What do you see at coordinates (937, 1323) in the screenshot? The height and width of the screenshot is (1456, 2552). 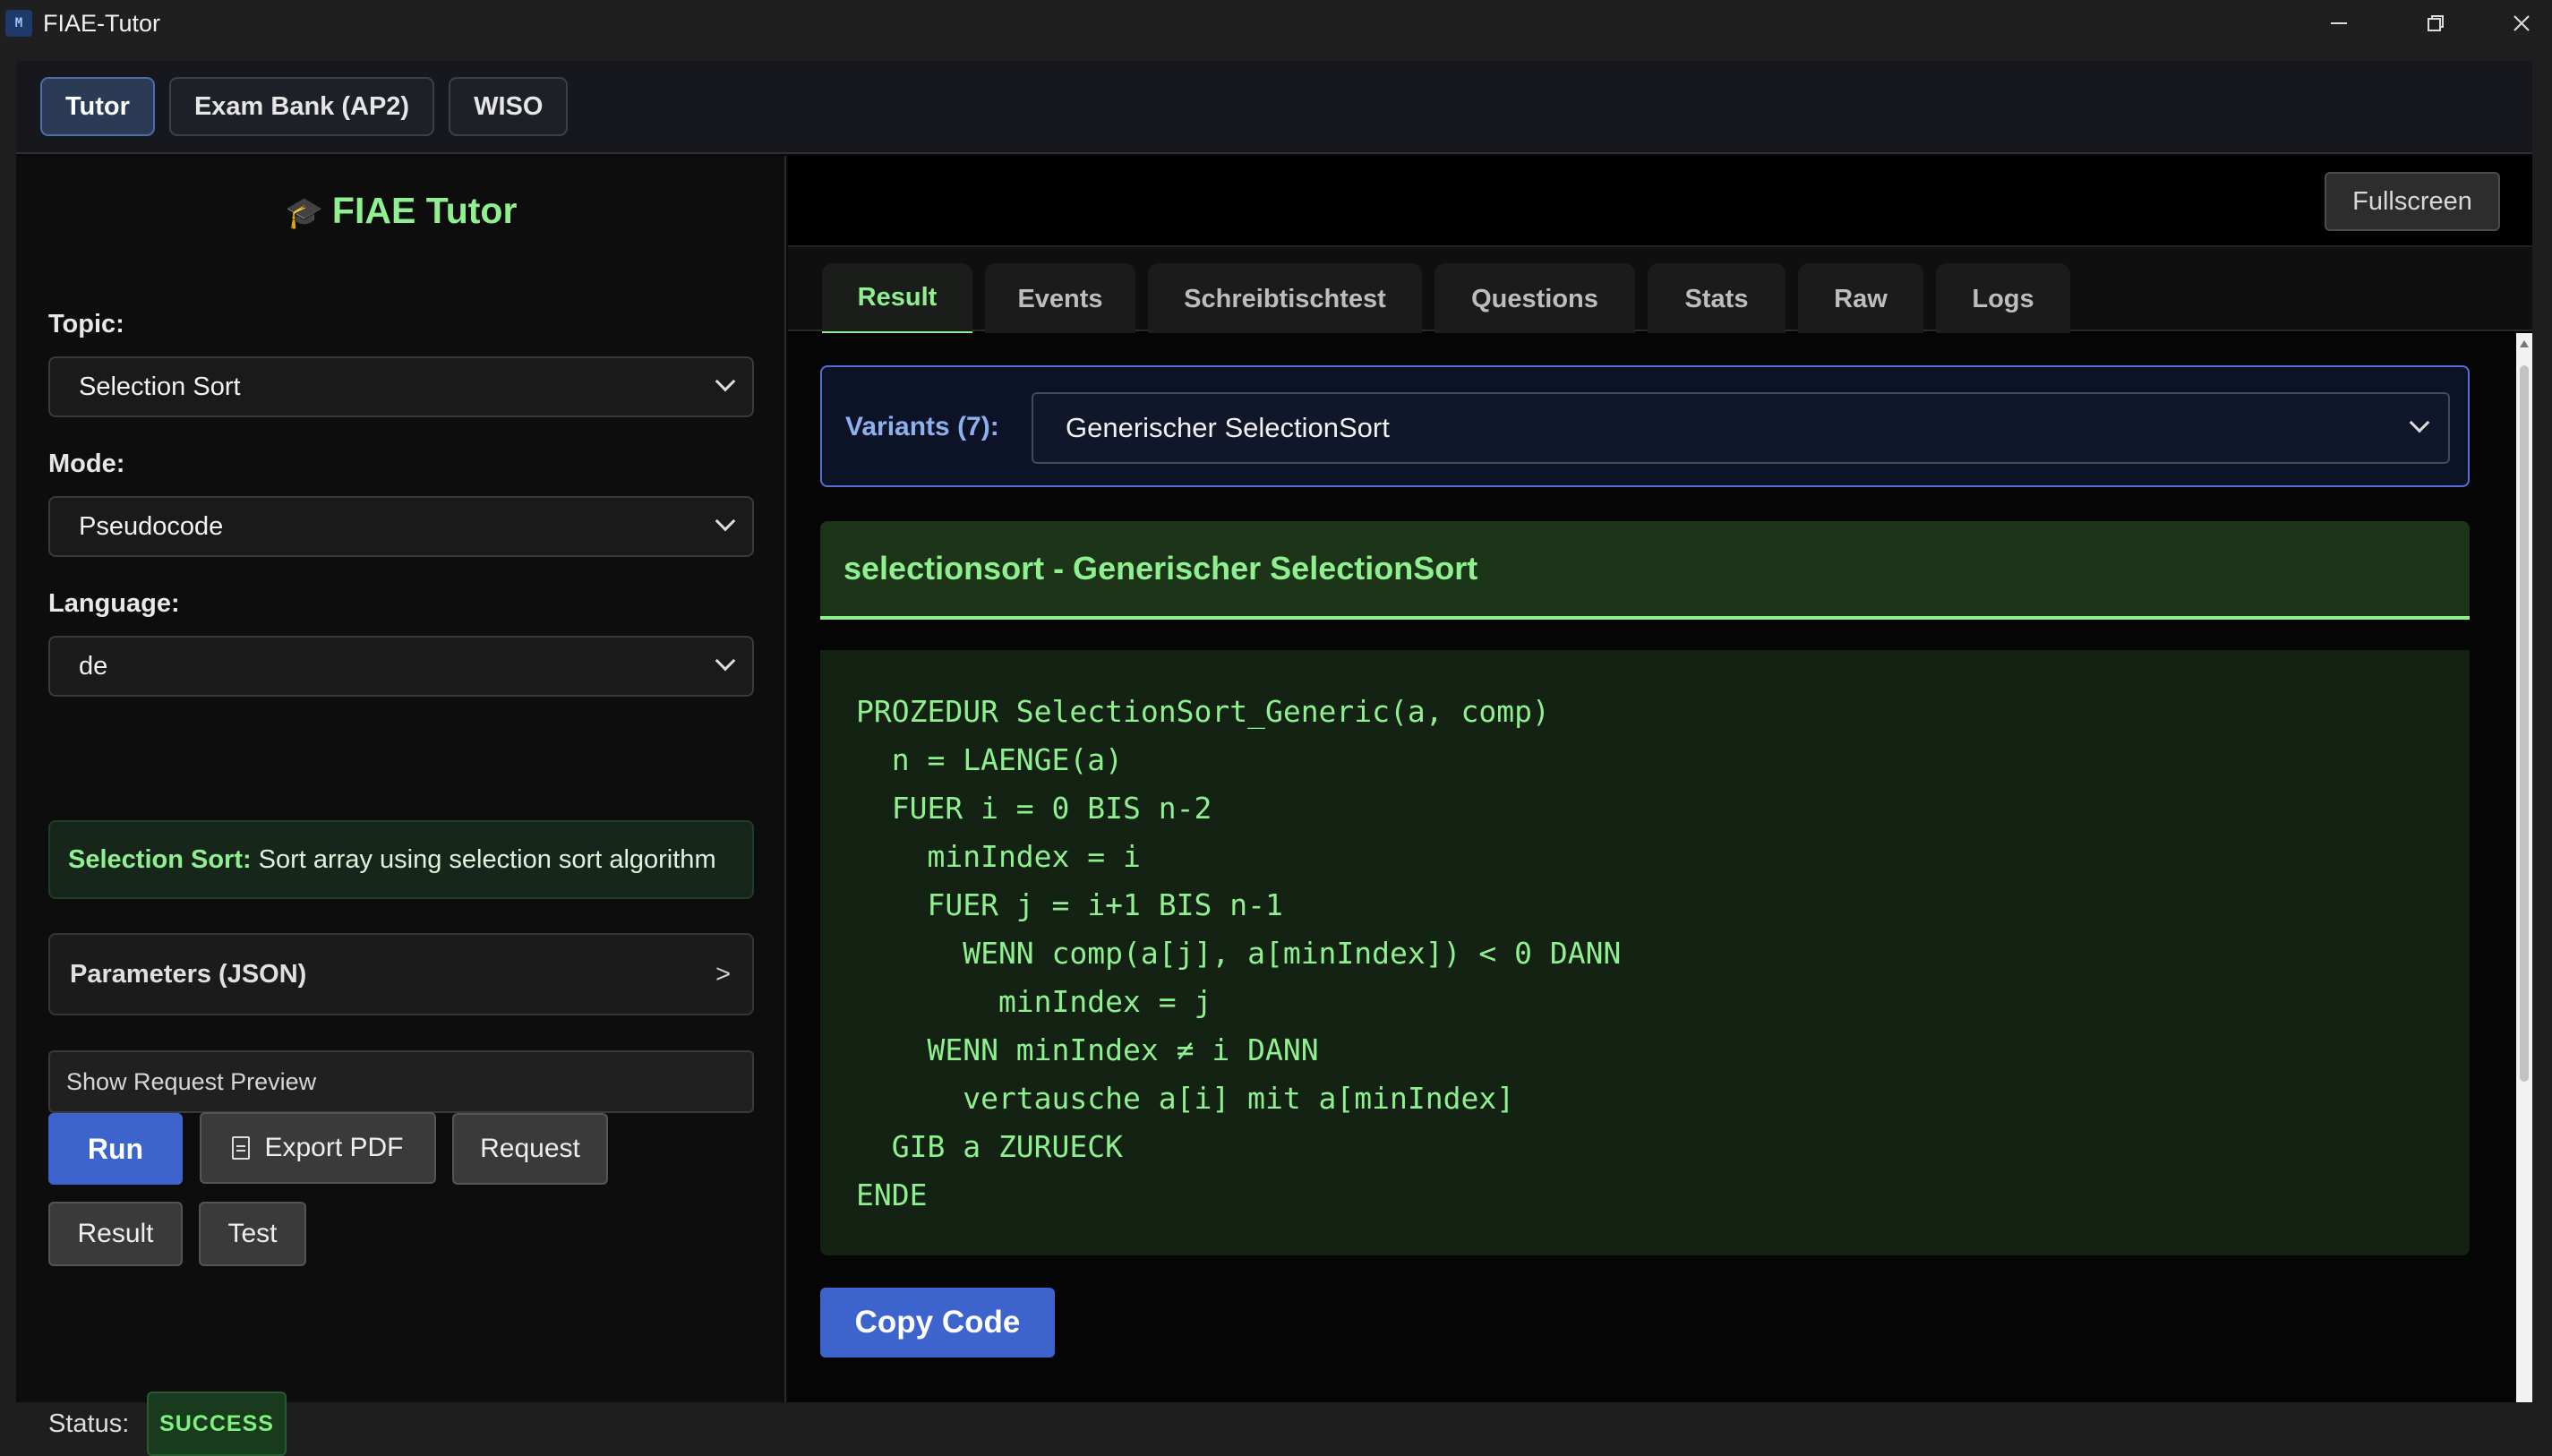 I see `copy-code-button: Copy Code` at bounding box center [937, 1323].